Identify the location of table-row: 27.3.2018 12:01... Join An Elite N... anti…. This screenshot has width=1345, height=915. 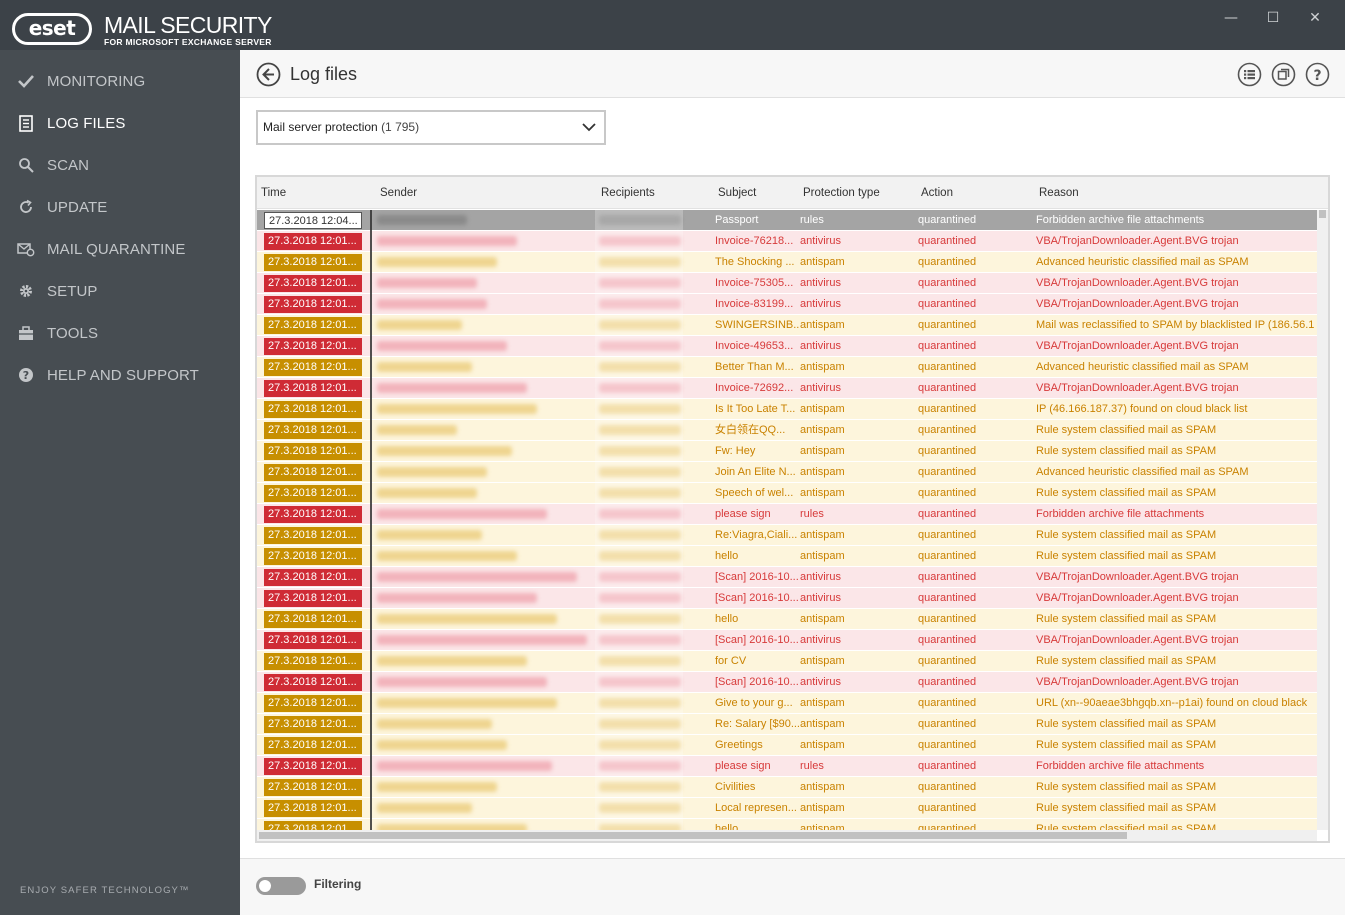
(787, 472).